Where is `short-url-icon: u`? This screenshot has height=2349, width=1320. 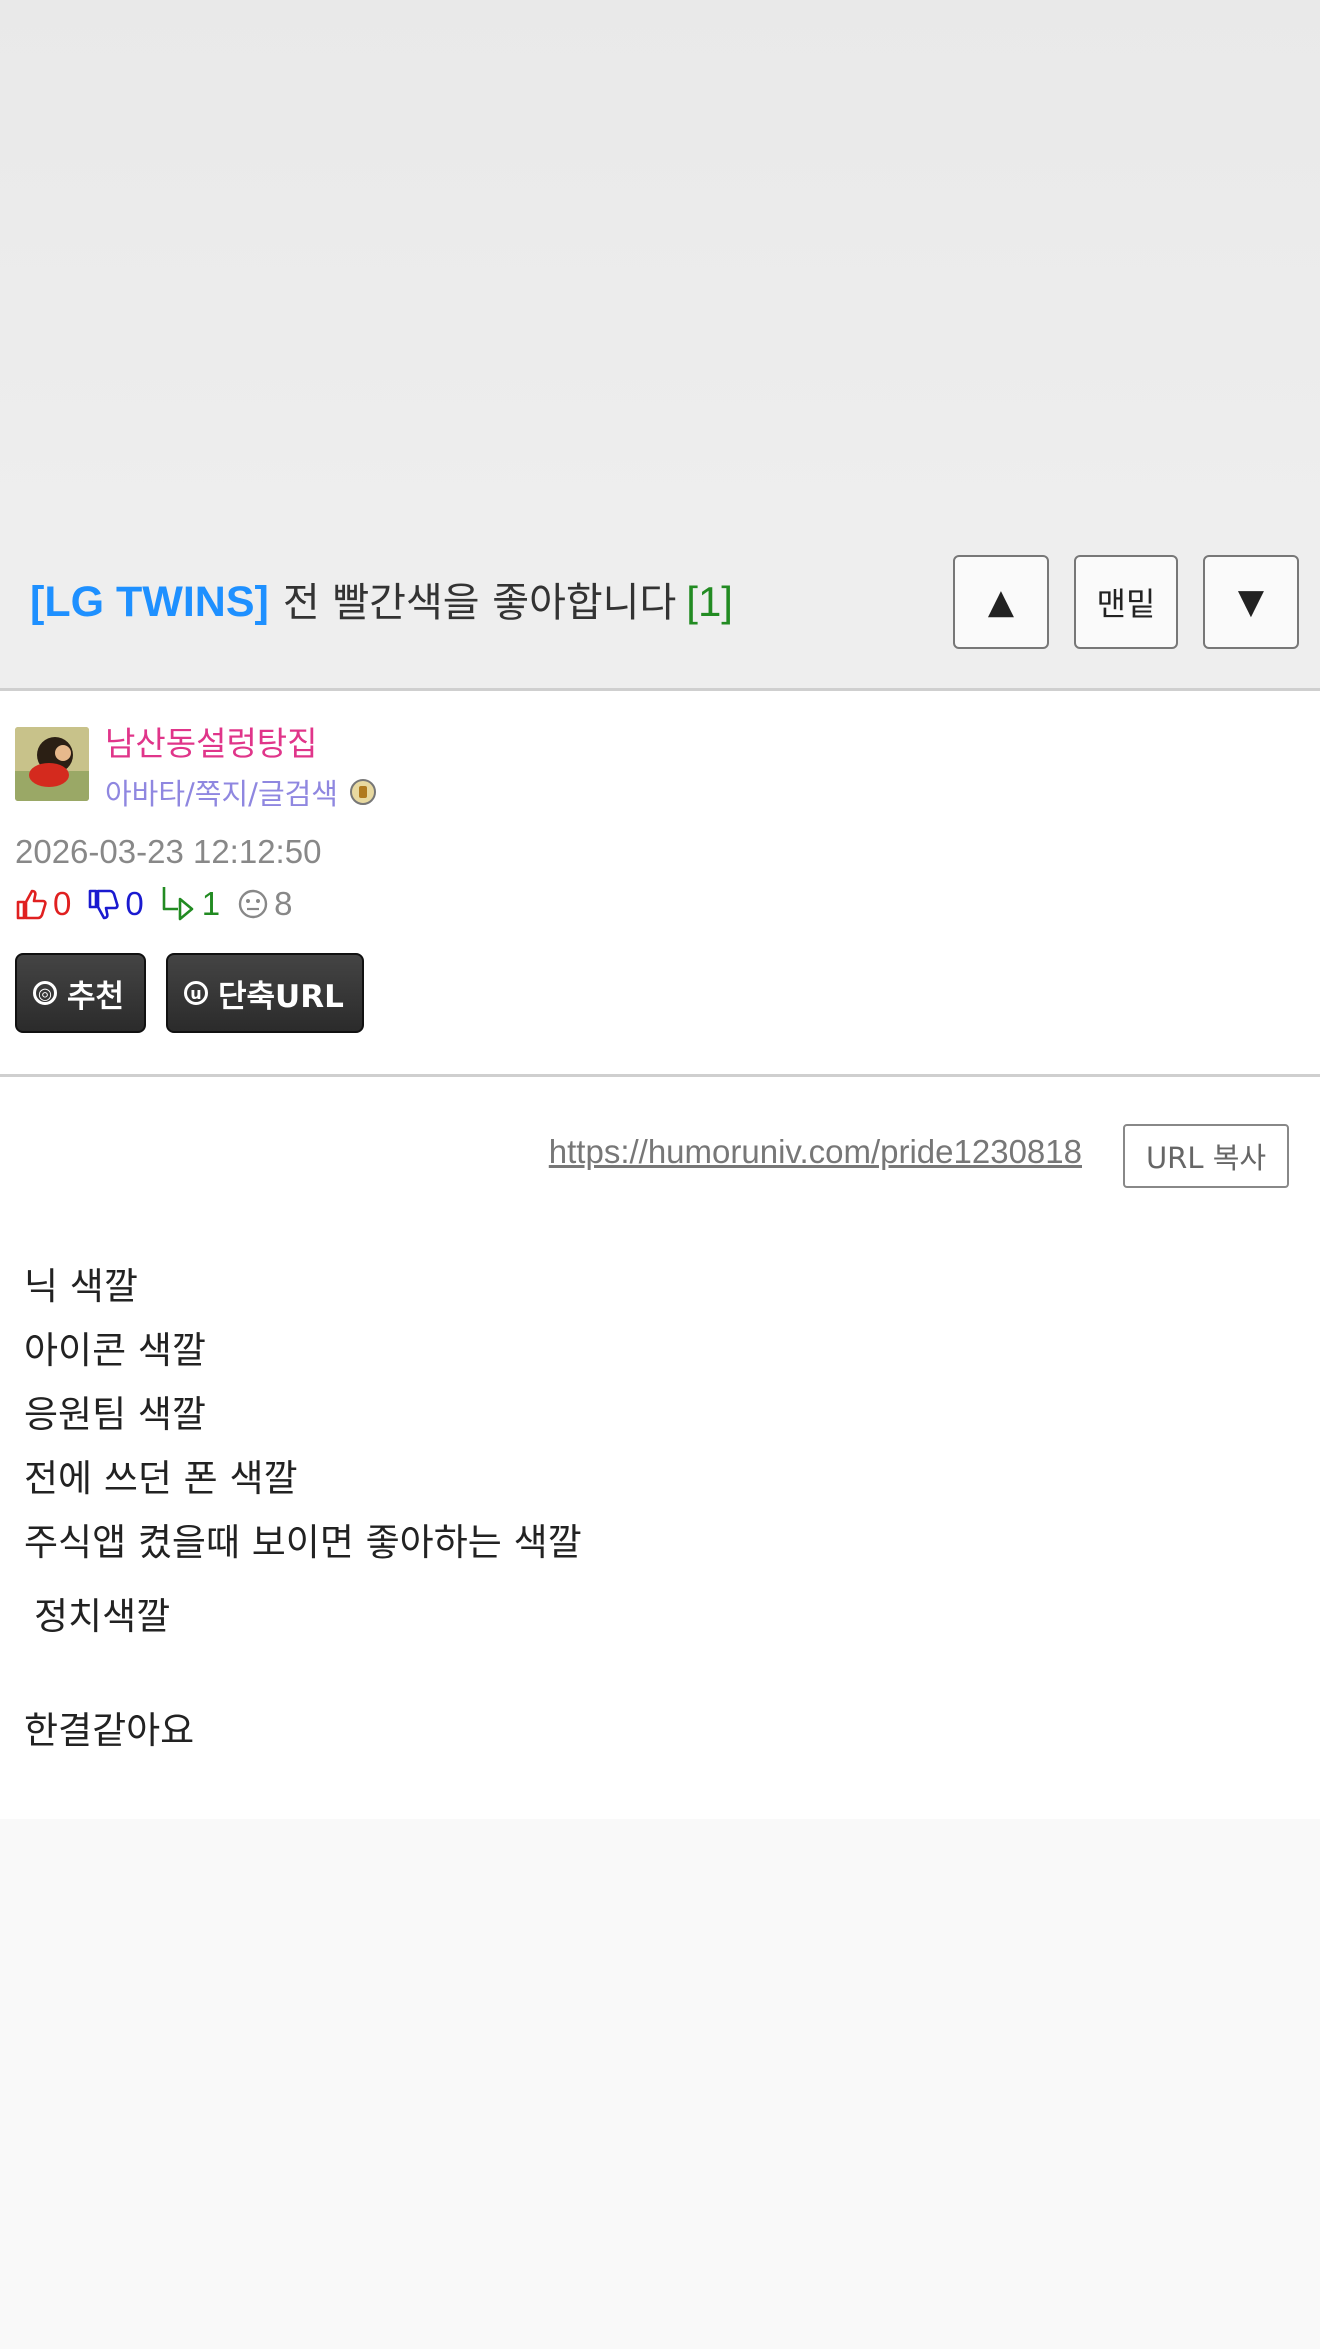
short-url-icon: u is located at coordinates (196, 993).